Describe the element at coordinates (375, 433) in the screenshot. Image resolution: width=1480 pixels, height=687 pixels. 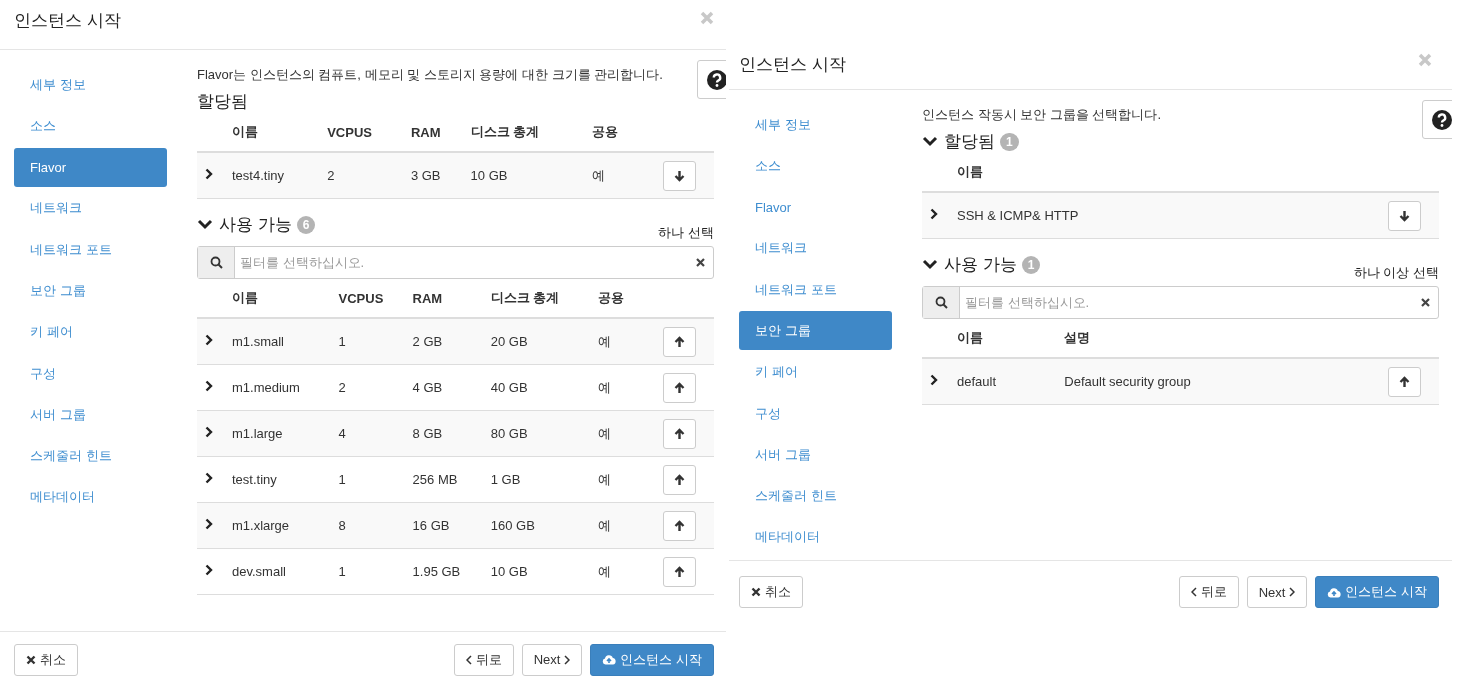
I see `table-cell: 4` at that location.